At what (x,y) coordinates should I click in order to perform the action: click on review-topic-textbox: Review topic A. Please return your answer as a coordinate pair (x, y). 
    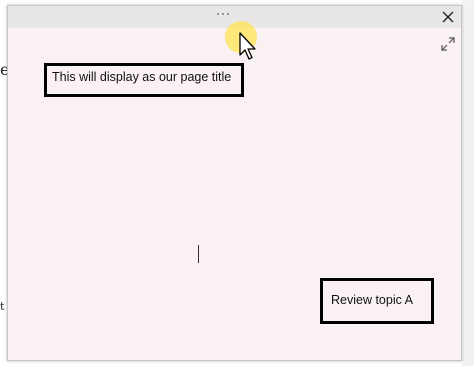
    Looking at the image, I should click on (377, 301).